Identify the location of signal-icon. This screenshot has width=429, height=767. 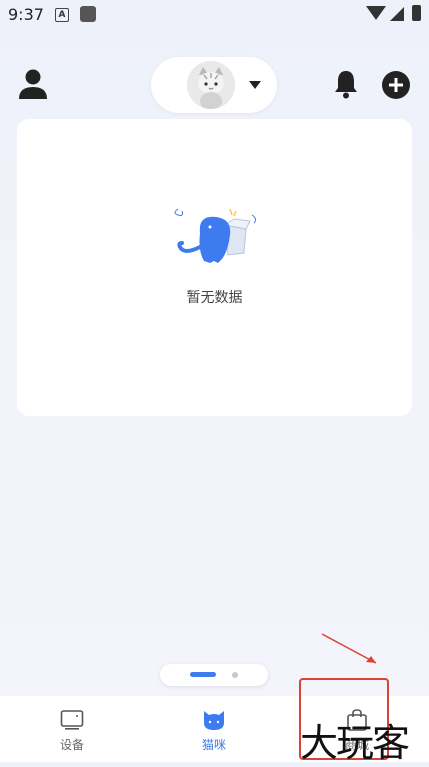
(397, 14).